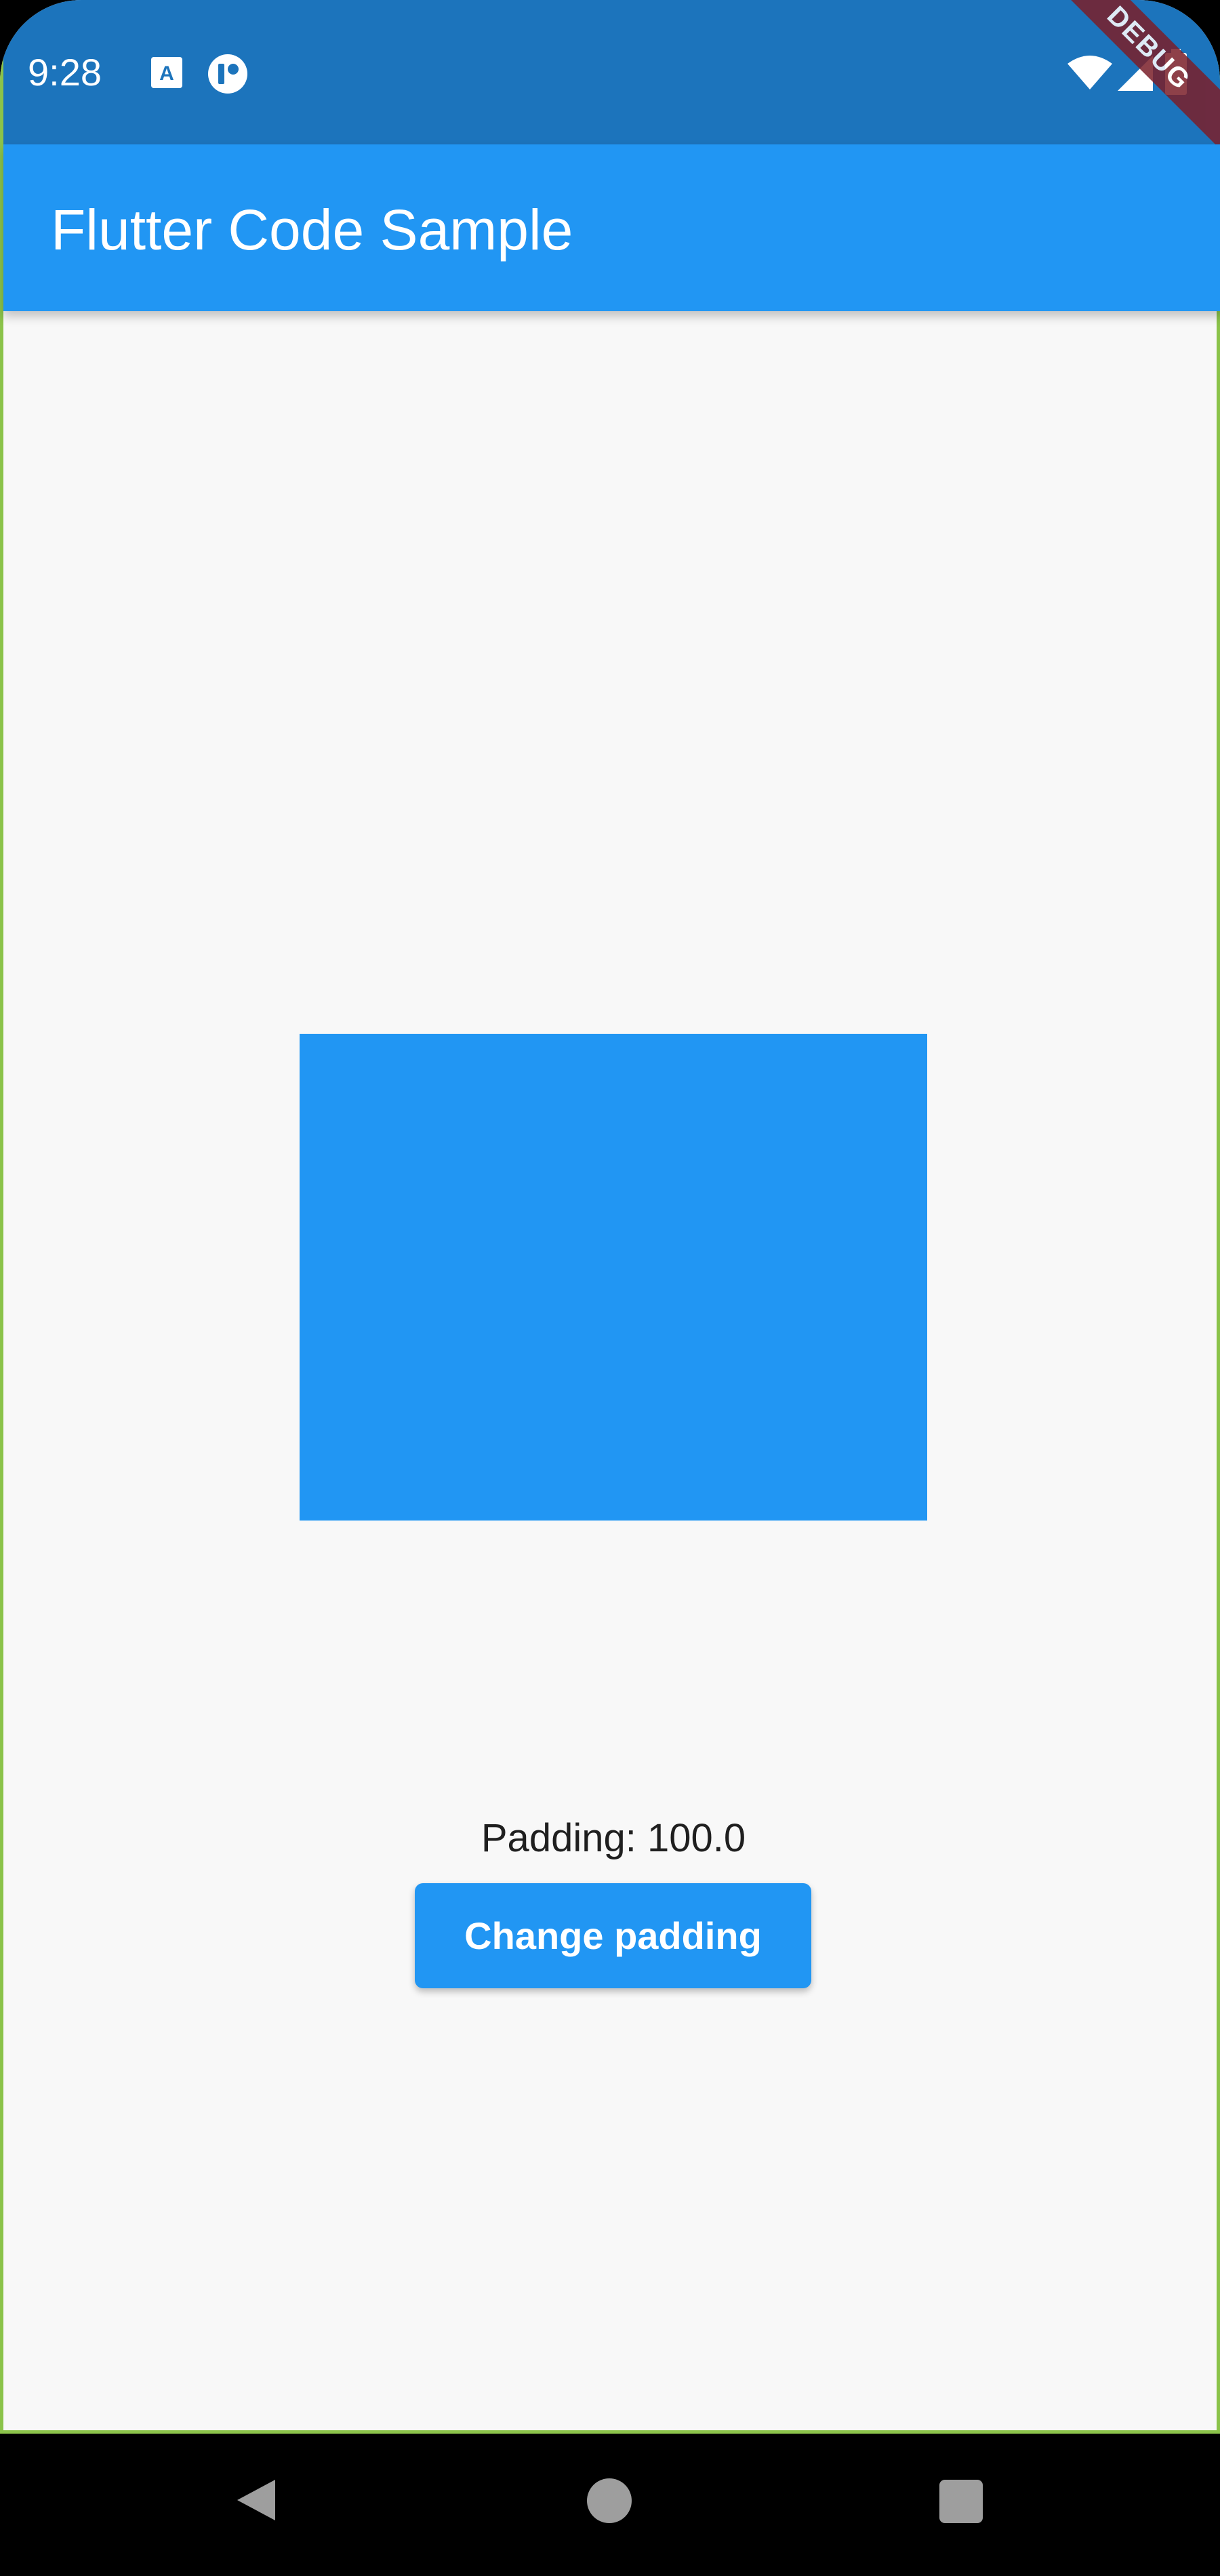 This screenshot has height=2576, width=1220. Describe the element at coordinates (961, 2501) in the screenshot. I see `recents-icon` at that location.